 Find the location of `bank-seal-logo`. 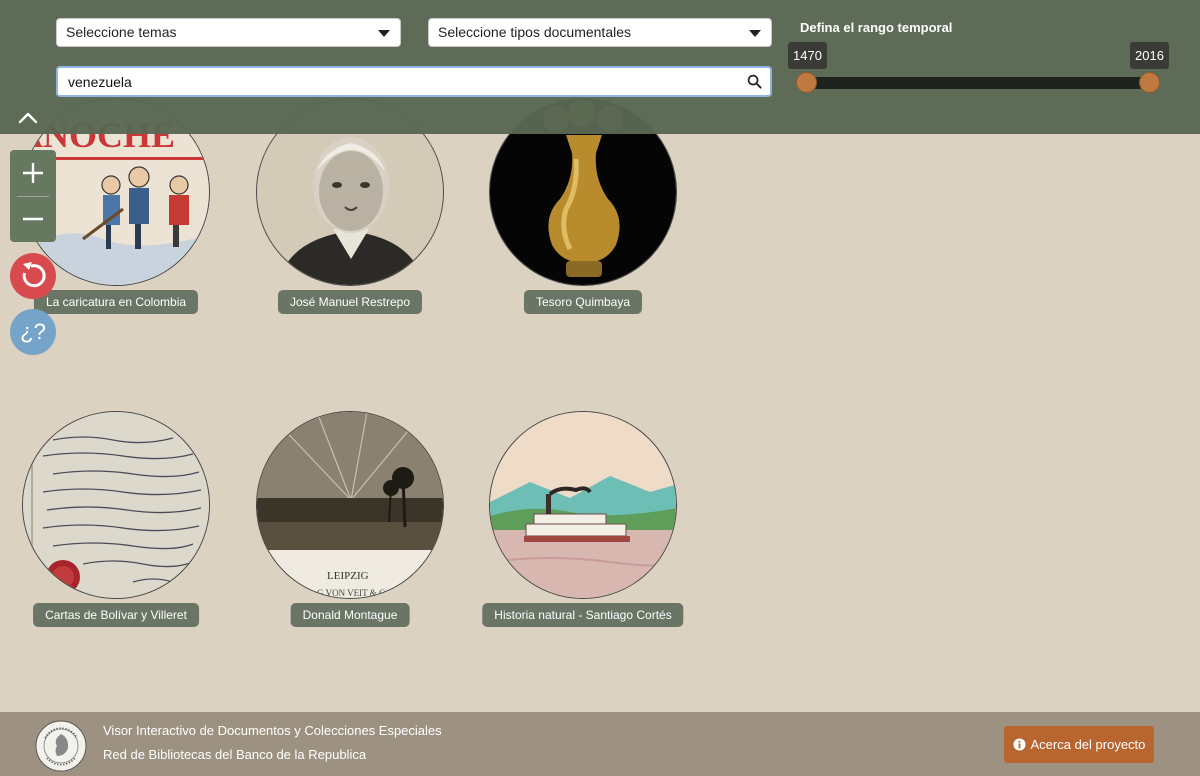

bank-seal-logo is located at coordinates (61, 746).